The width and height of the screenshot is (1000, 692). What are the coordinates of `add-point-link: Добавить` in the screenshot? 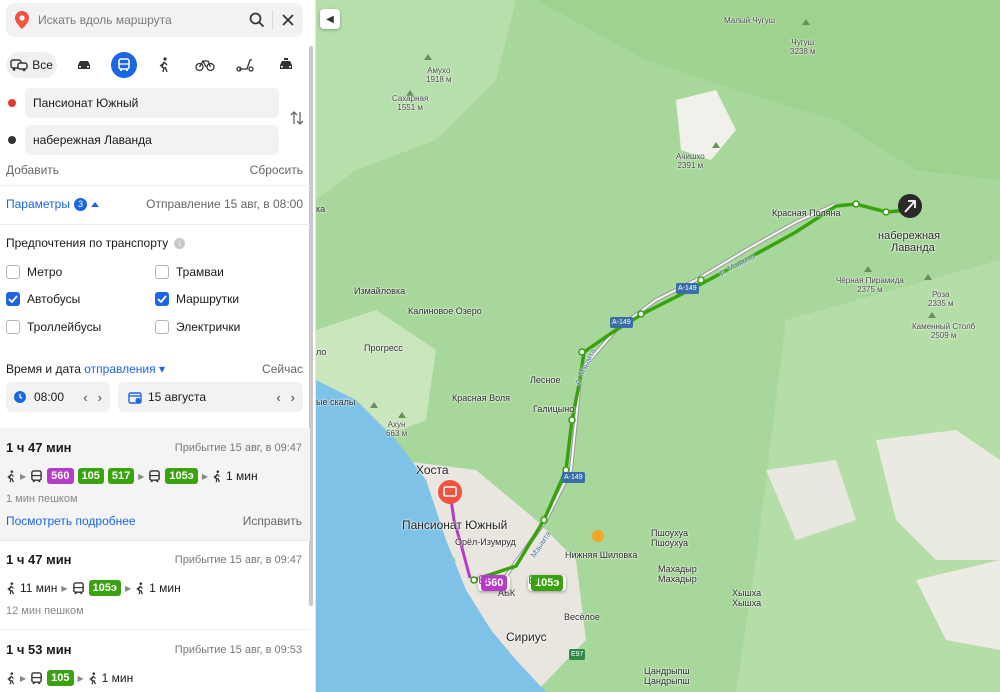 It's located at (32, 170).